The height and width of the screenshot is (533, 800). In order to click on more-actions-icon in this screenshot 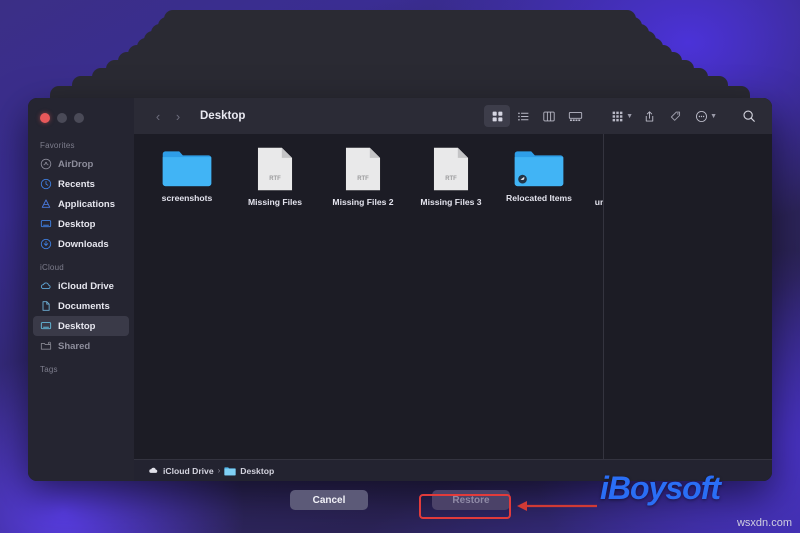, I will do `click(701, 116)`.